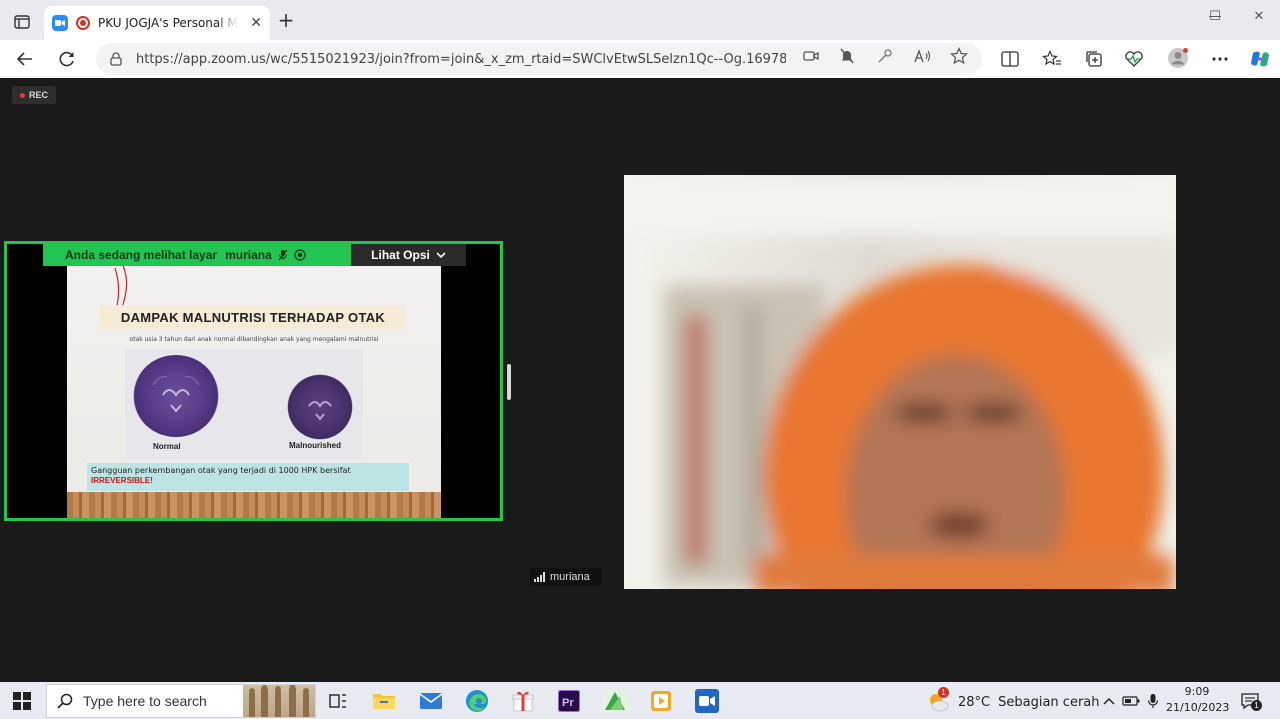  I want to click on share-banner-text: Anda sedang melihat layar, so click(141, 255).